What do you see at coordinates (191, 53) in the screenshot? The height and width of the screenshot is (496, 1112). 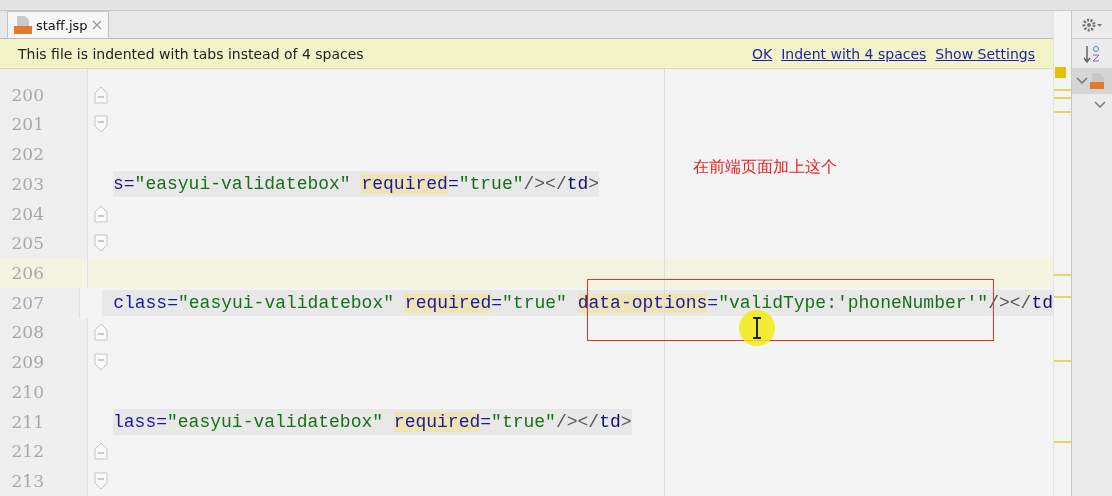 I see `banner-message: This file is indented with tabs instead of 4 spaces` at bounding box center [191, 53].